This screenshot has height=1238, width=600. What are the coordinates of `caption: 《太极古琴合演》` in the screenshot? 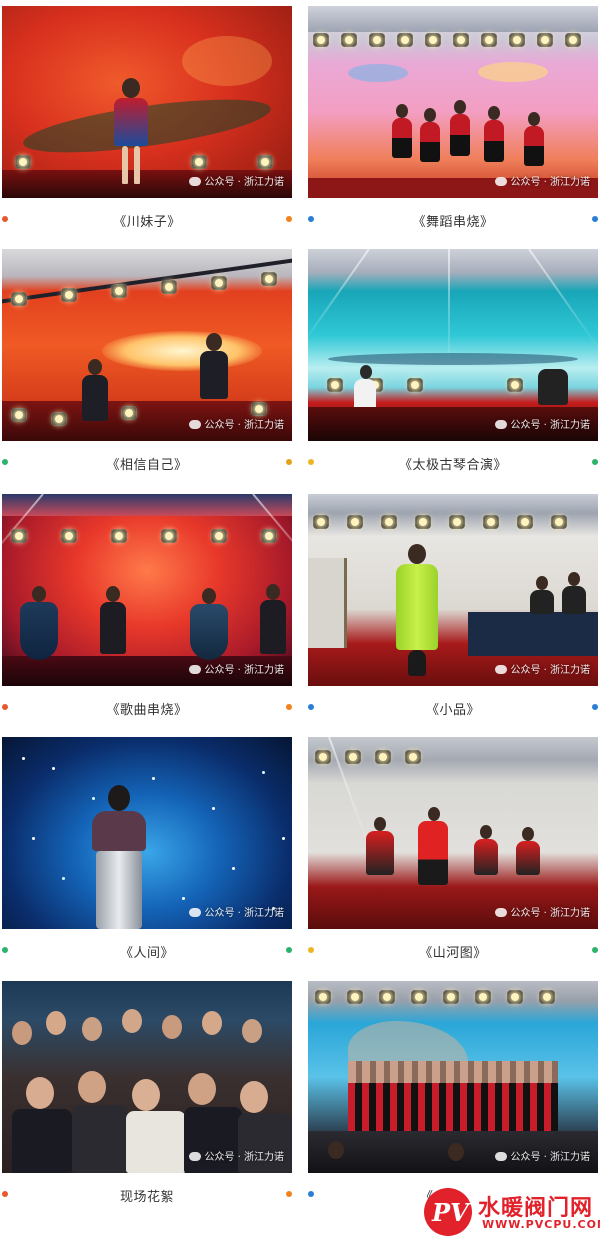 It's located at (452, 465).